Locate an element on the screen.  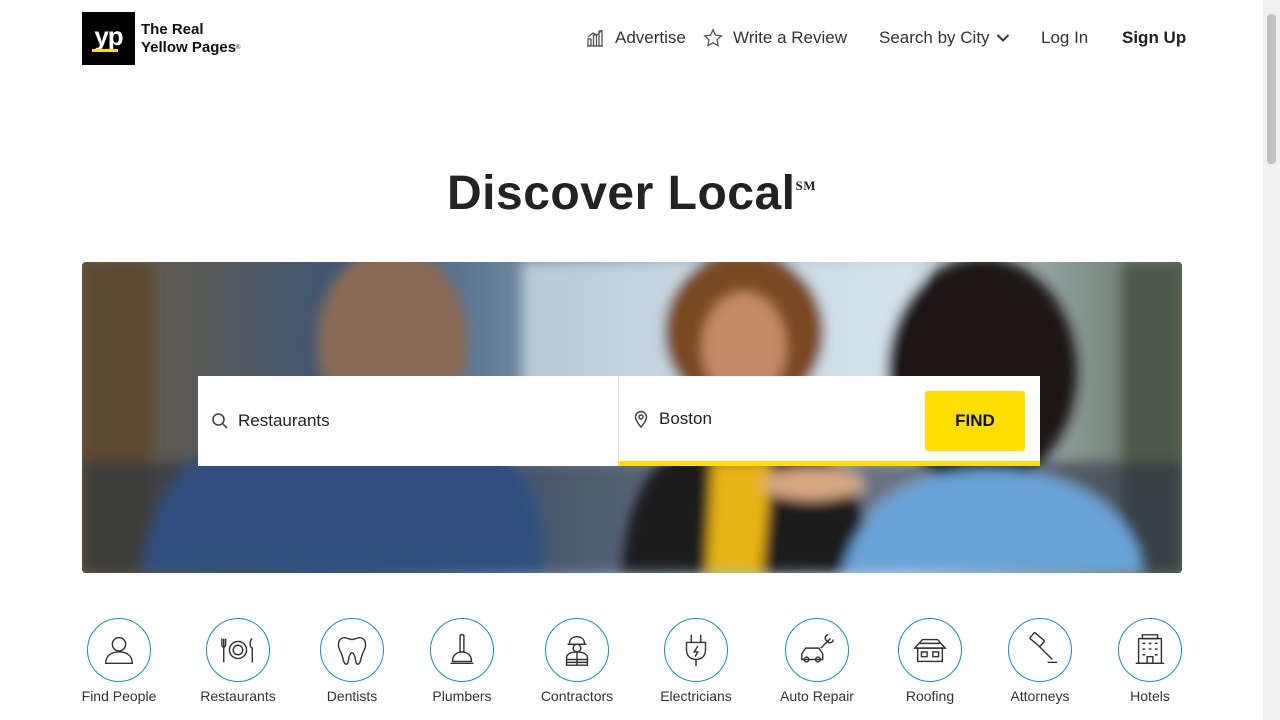
category-electricians: Electricians is located at coordinates (696, 661).